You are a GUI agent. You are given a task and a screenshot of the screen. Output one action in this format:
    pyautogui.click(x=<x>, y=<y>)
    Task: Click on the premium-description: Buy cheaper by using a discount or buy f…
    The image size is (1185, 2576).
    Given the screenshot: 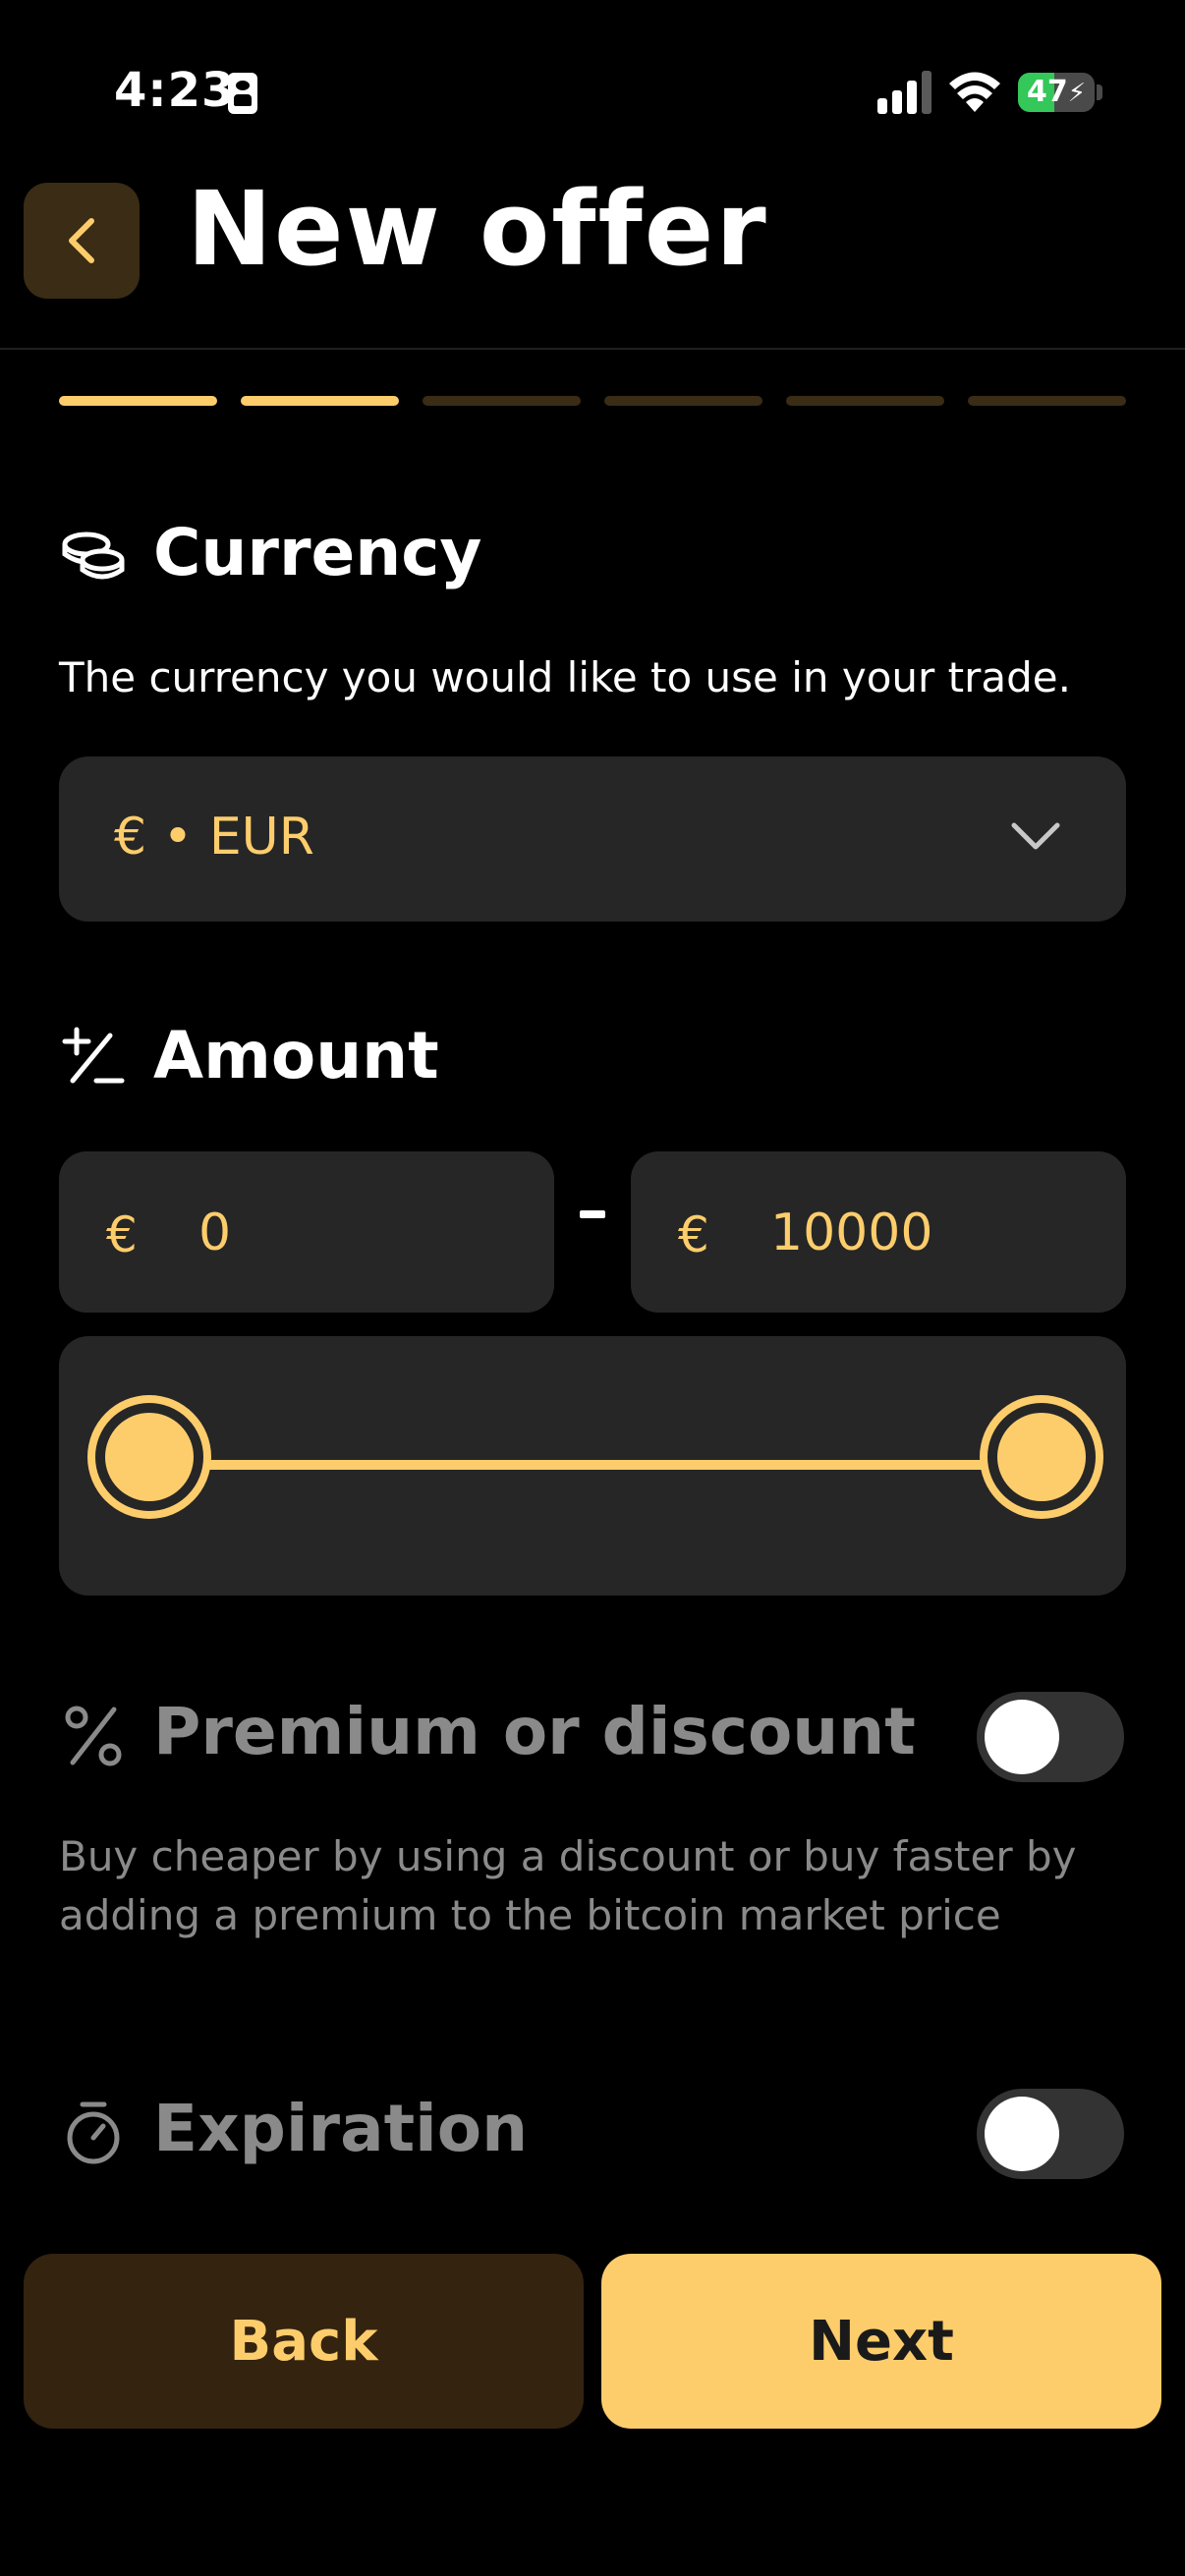 What is the action you would take?
    pyautogui.click(x=568, y=1885)
    